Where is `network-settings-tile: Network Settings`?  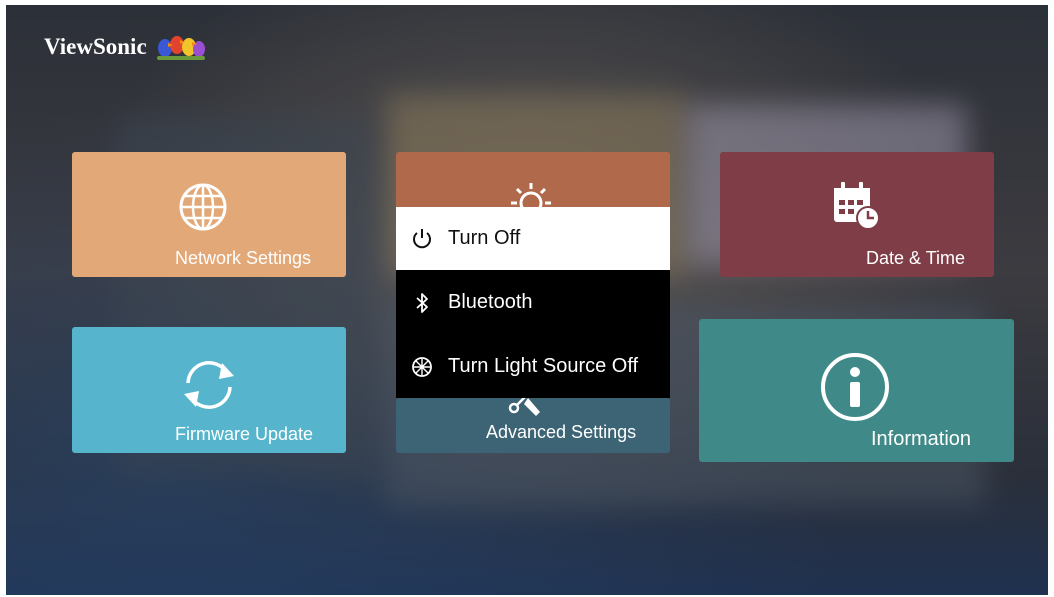
network-settings-tile: Network Settings is located at coordinates (209, 214).